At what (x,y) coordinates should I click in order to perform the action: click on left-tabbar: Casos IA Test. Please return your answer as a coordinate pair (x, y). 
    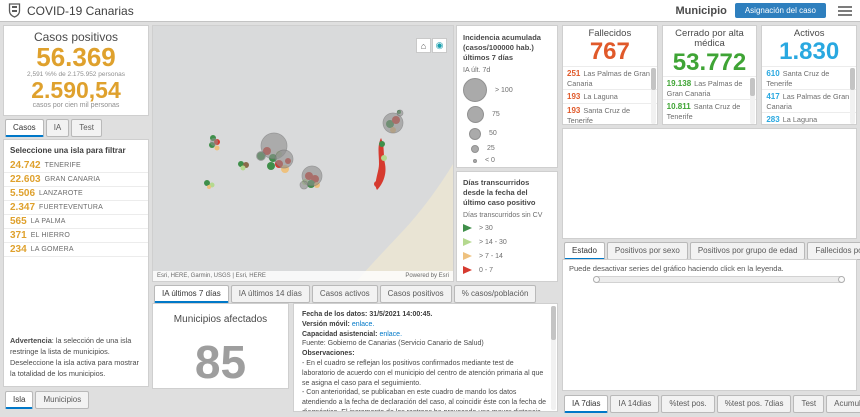
    Looking at the image, I should click on (53, 128).